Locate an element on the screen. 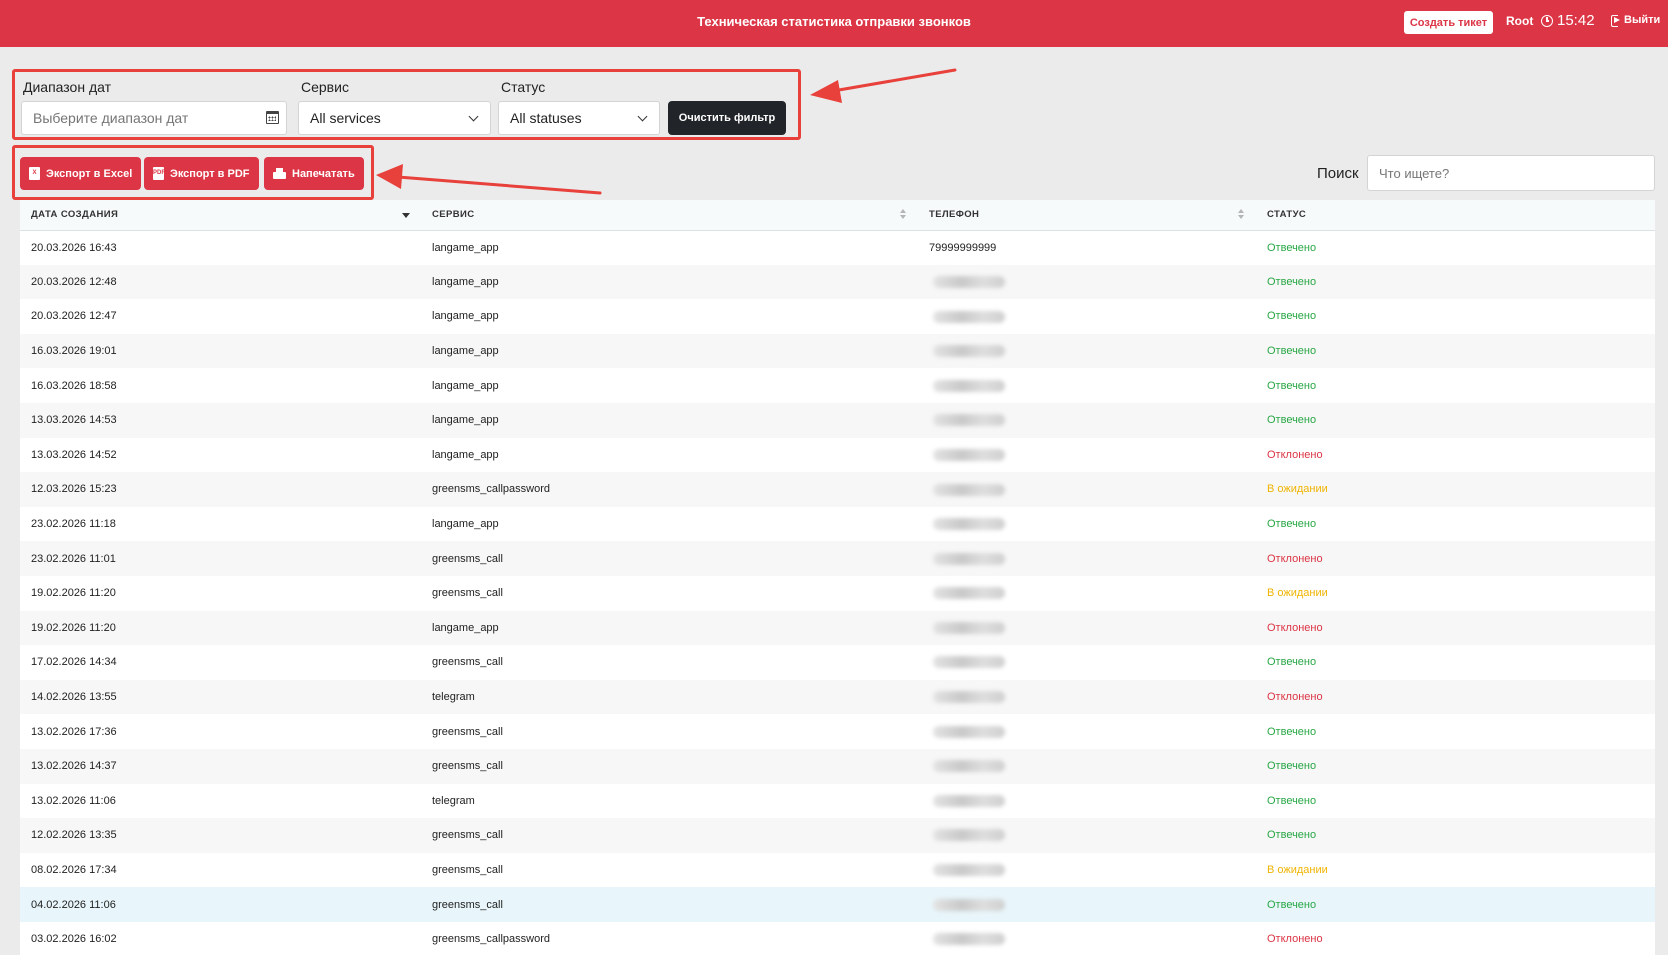 The image size is (1668, 955). table-row: 04.02.2026 11:06 greensms_call Отвечено is located at coordinates (837, 904).